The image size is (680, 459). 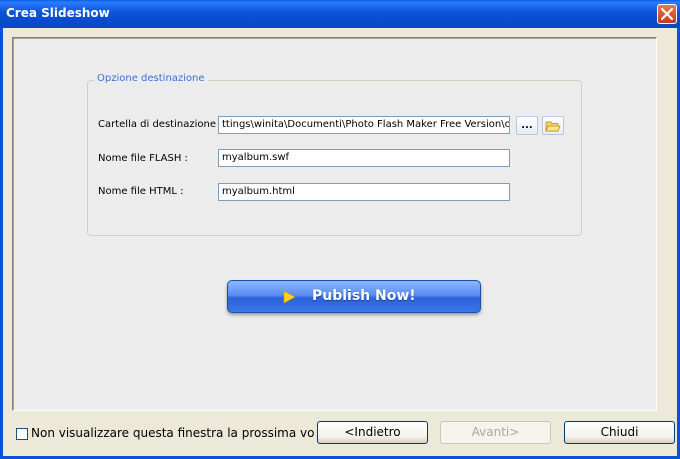 I want to click on close-button: Chiudi, so click(x=619, y=432).